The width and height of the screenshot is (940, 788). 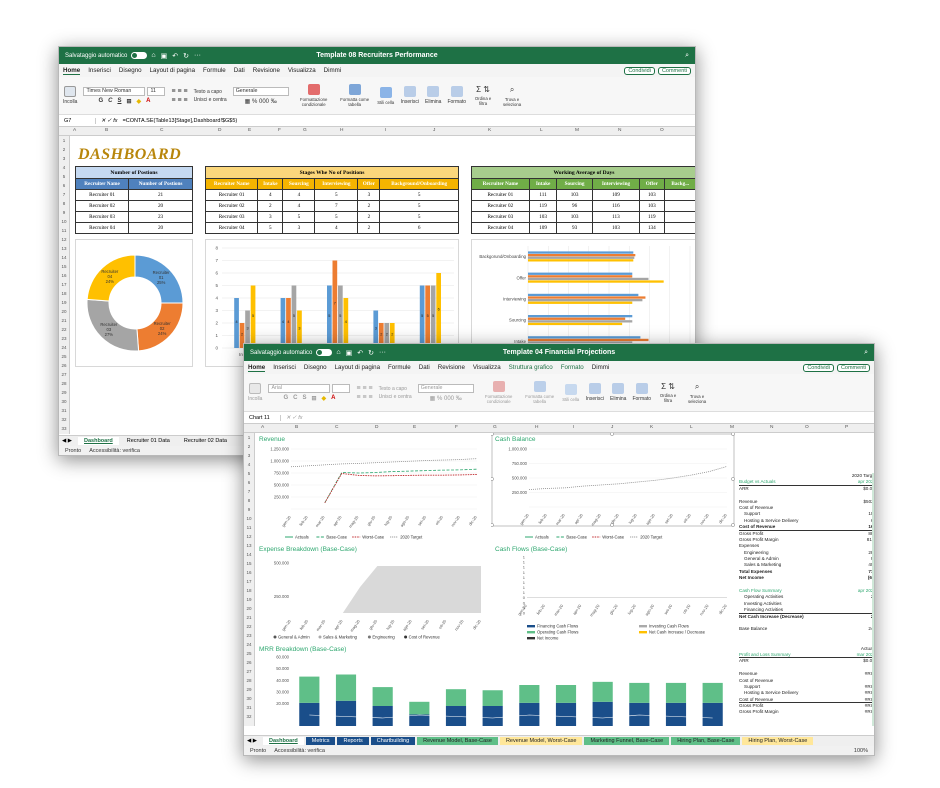 I want to click on name-box: G7, so click(x=79, y=120).